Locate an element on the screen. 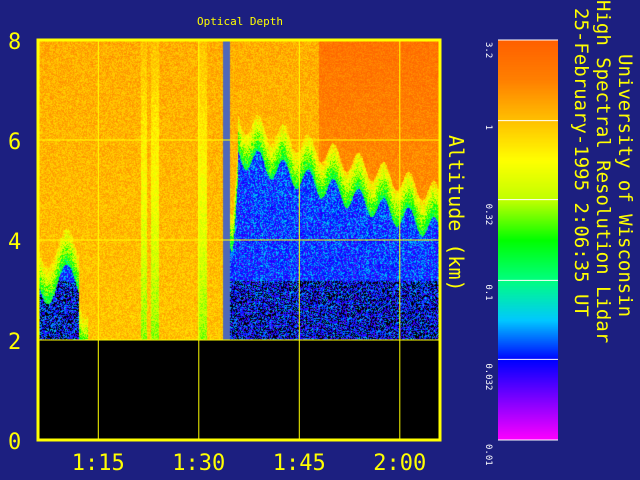 Image resolution: width=640 pixels, height=480 pixels. x-tick-label: 1:45 is located at coordinates (299, 463).